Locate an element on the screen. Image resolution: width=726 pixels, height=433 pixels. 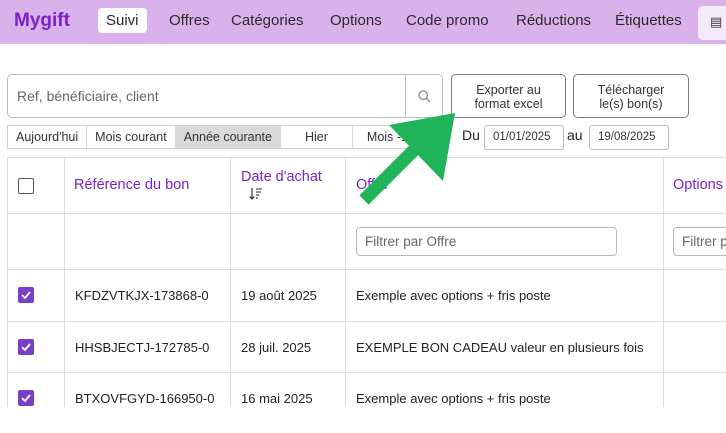
nav-item-categories: Catégories is located at coordinates (267, 20).